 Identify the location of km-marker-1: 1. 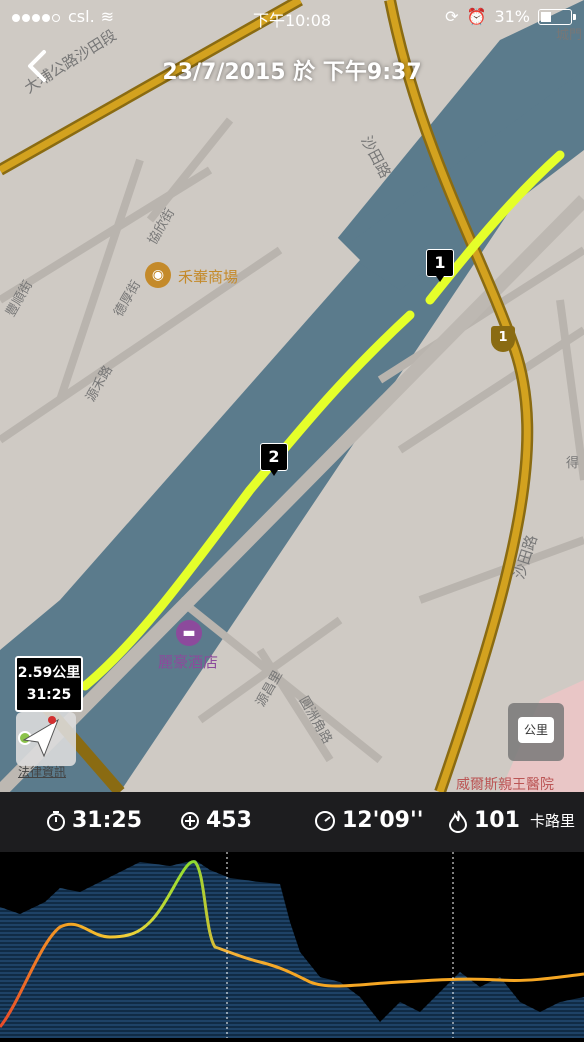
(440, 265).